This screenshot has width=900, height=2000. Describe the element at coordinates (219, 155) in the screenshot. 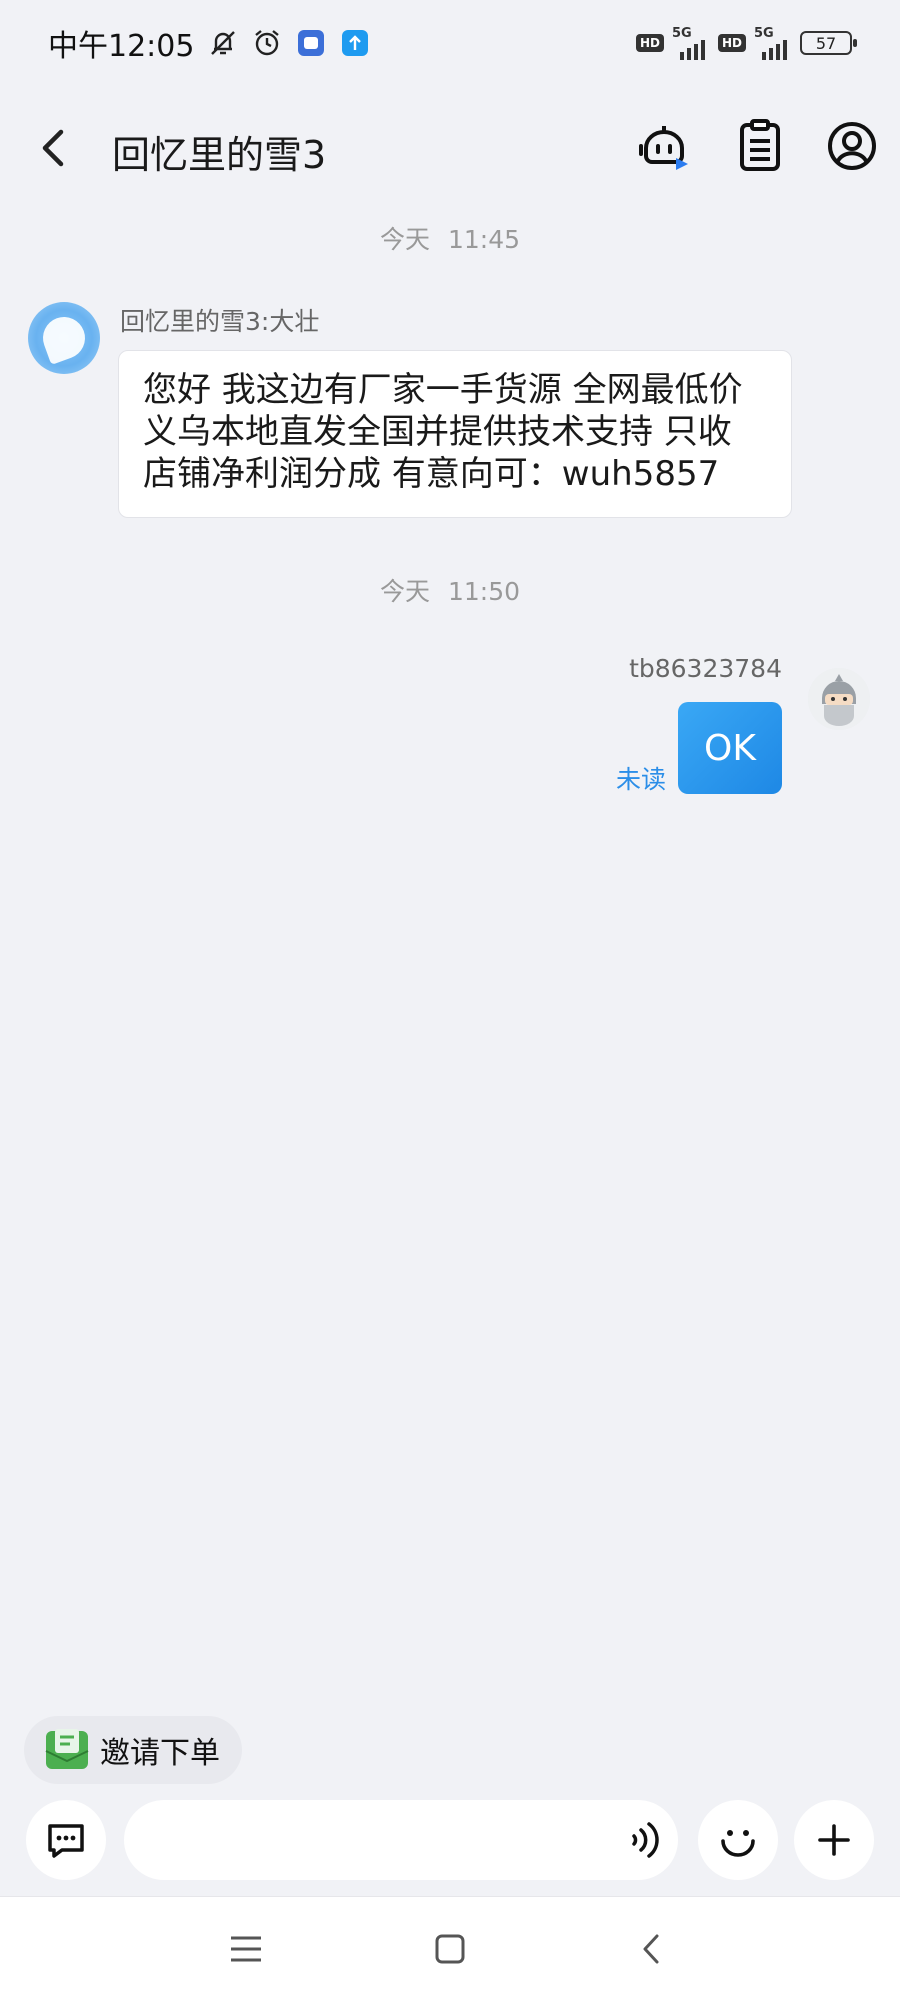

I see `chat-title: 回忆里的雪3` at that location.